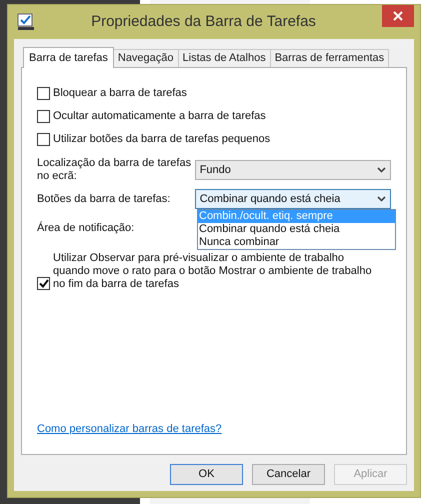  What do you see at coordinates (292, 170) in the screenshot?
I see `location-select: Fundo` at bounding box center [292, 170].